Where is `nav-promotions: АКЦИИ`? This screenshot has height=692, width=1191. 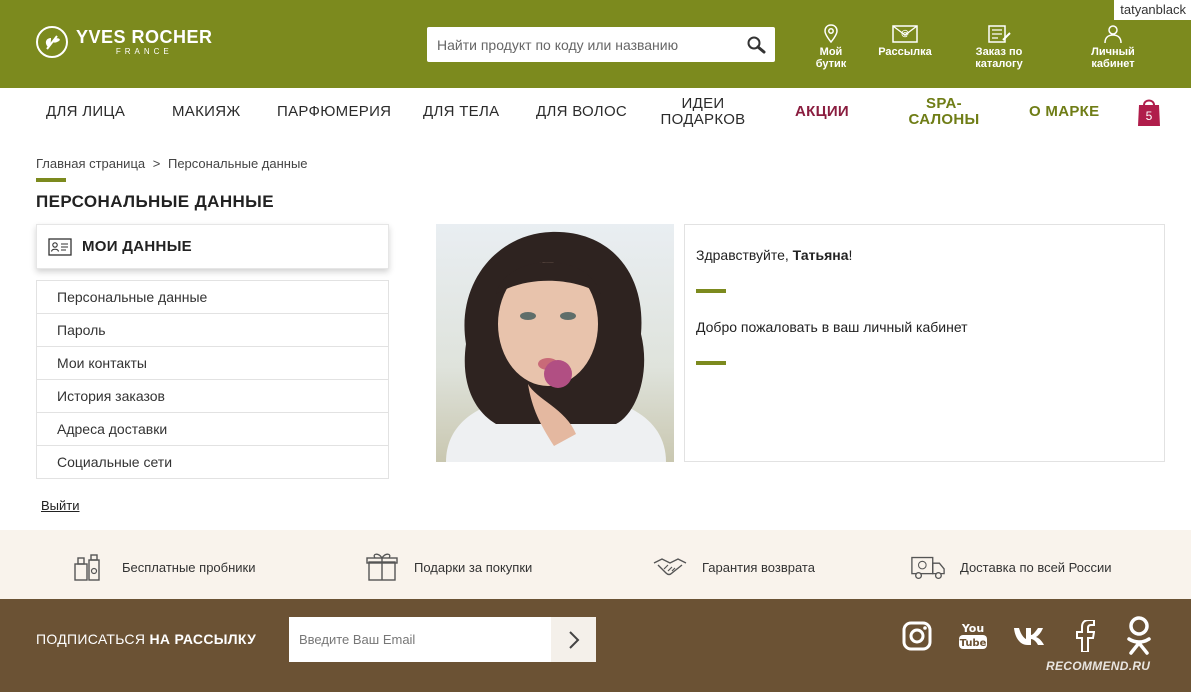 nav-promotions: АКЦИИ is located at coordinates (822, 112).